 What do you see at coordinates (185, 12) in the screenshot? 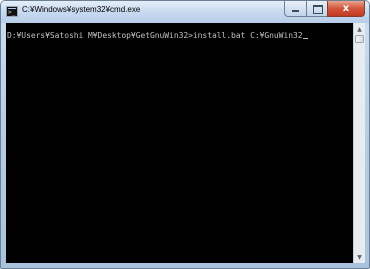
I see `title-bar: >_ C:¥Windows¥system32¥cmd.exe x` at bounding box center [185, 12].